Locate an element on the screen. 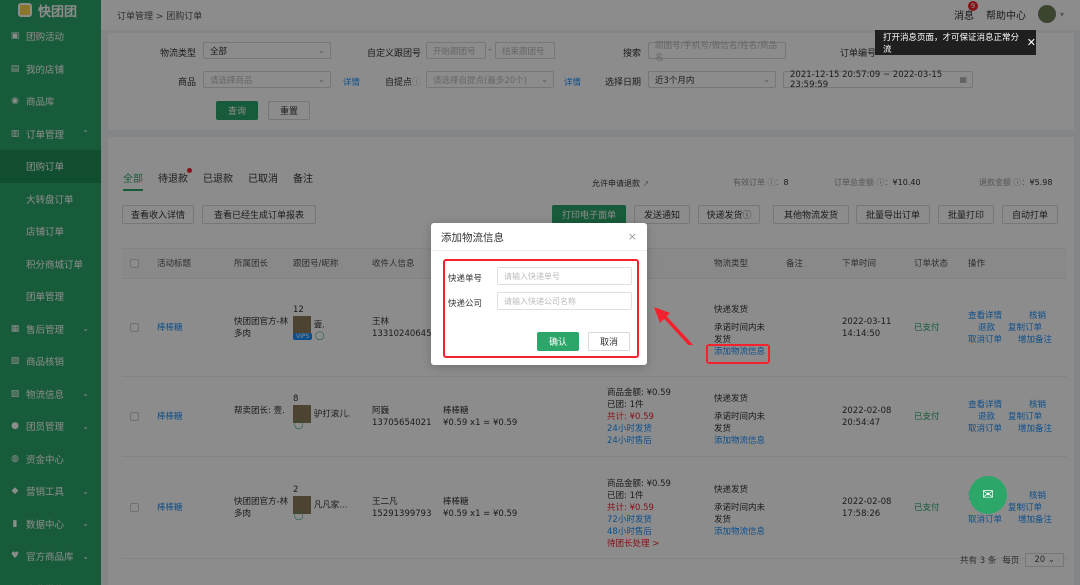 The height and width of the screenshot is (585, 1080). cancel-button: 取消 is located at coordinates (609, 341).